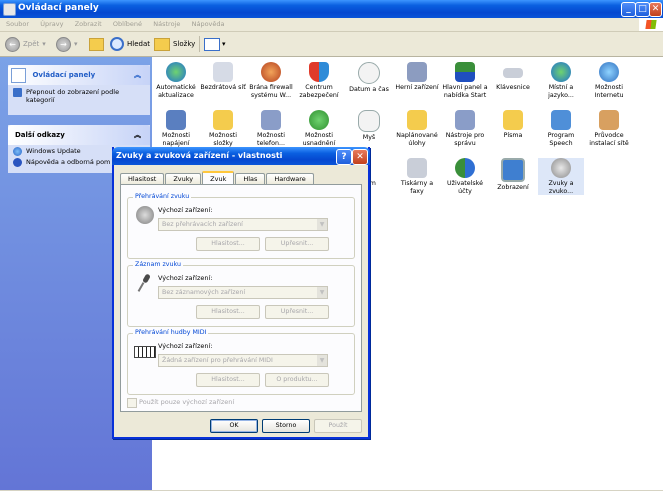 The image size is (663, 500). Describe the element at coordinates (162, 196) in the screenshot. I see `playback-legend: Přehrávání zvuku` at that location.